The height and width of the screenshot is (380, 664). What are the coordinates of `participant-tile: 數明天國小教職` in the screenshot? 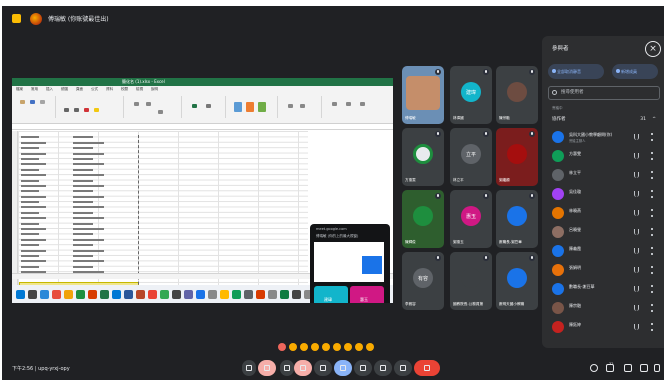 It's located at (517, 281).